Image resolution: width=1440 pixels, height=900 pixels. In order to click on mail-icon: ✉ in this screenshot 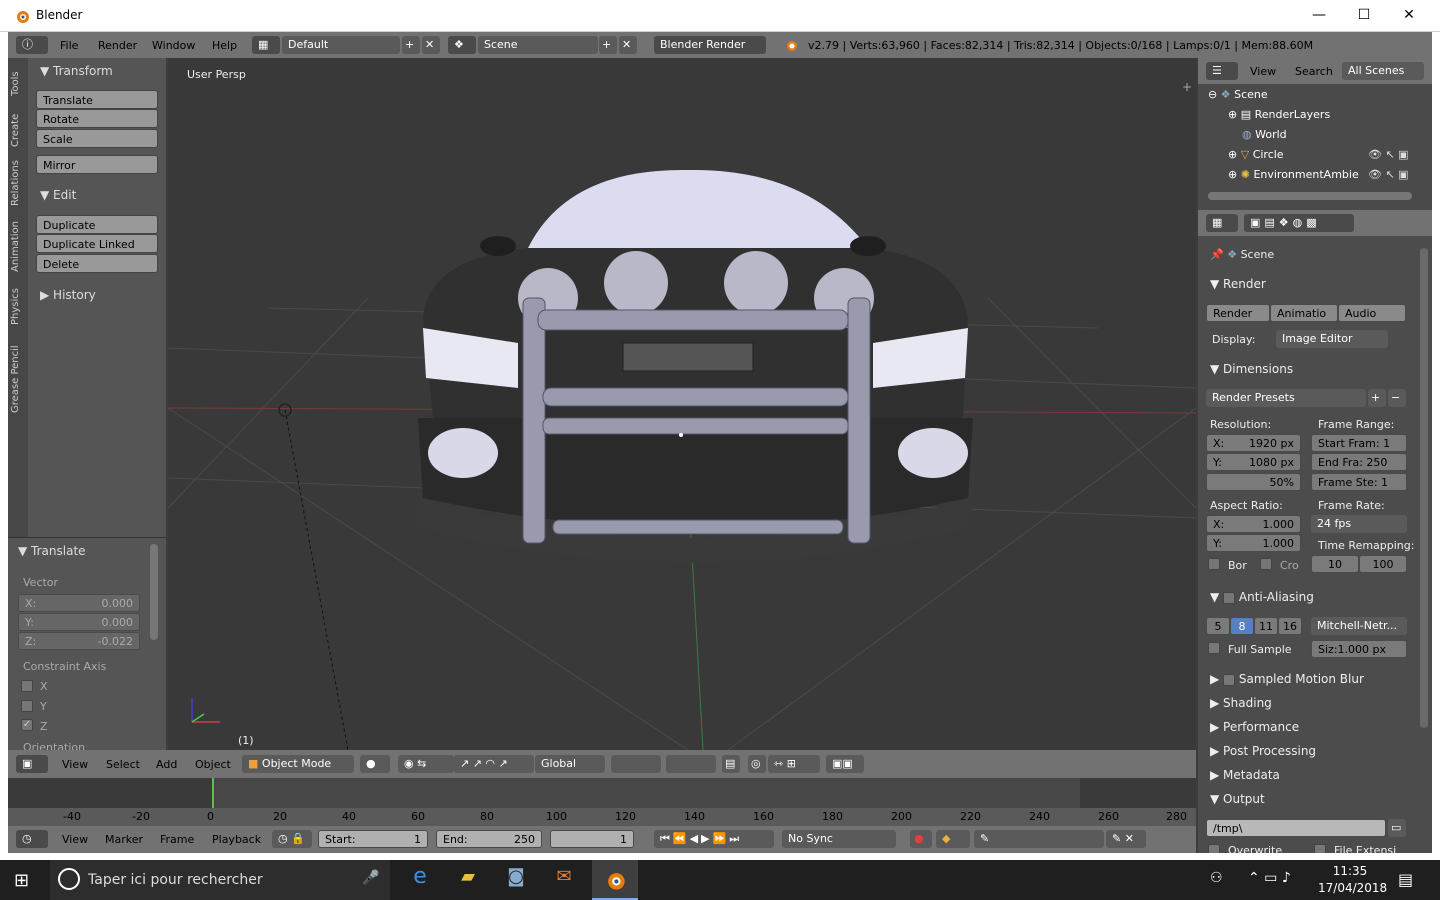, I will do `click(564, 882)`.